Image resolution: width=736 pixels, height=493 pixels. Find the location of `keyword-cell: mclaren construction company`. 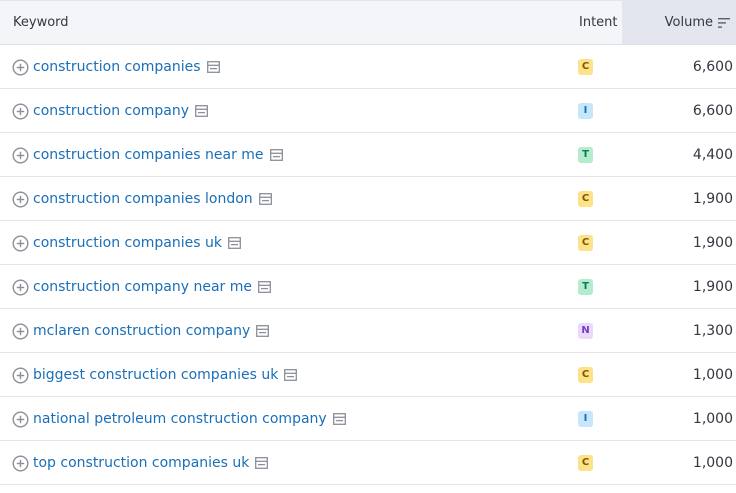

keyword-cell: mclaren construction company is located at coordinates (151, 331).